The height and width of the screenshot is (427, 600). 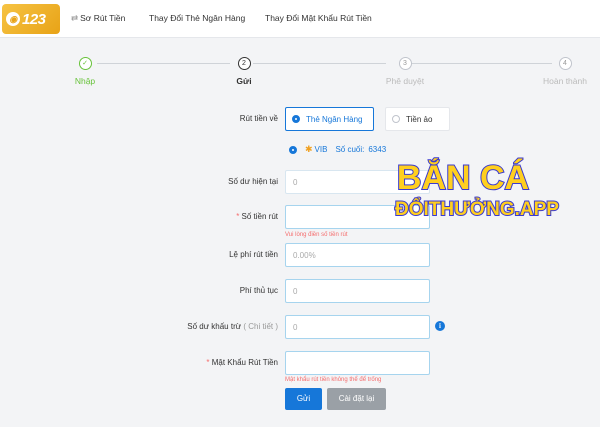 What do you see at coordinates (258, 290) in the screenshot?
I see `fee-label: Phí thủ tục` at bounding box center [258, 290].